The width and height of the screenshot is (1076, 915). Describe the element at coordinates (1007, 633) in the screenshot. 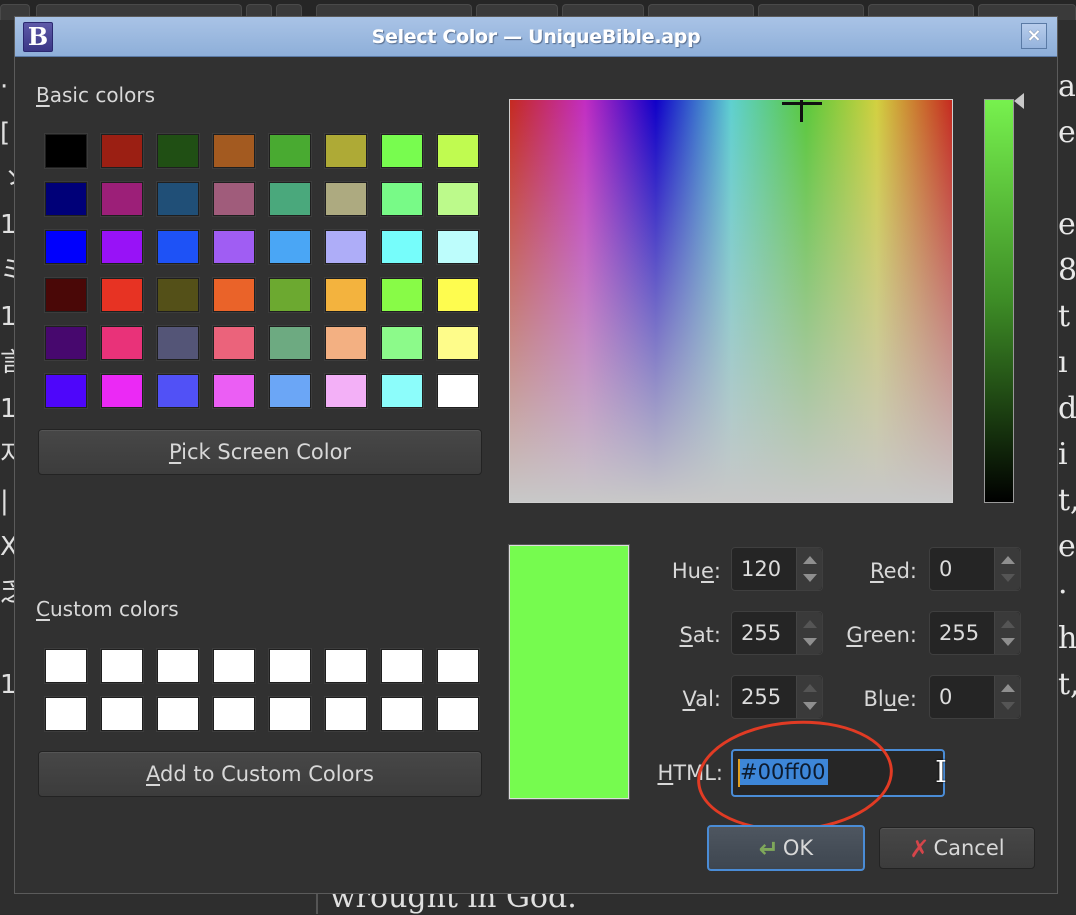

I see `green-stepper` at that location.